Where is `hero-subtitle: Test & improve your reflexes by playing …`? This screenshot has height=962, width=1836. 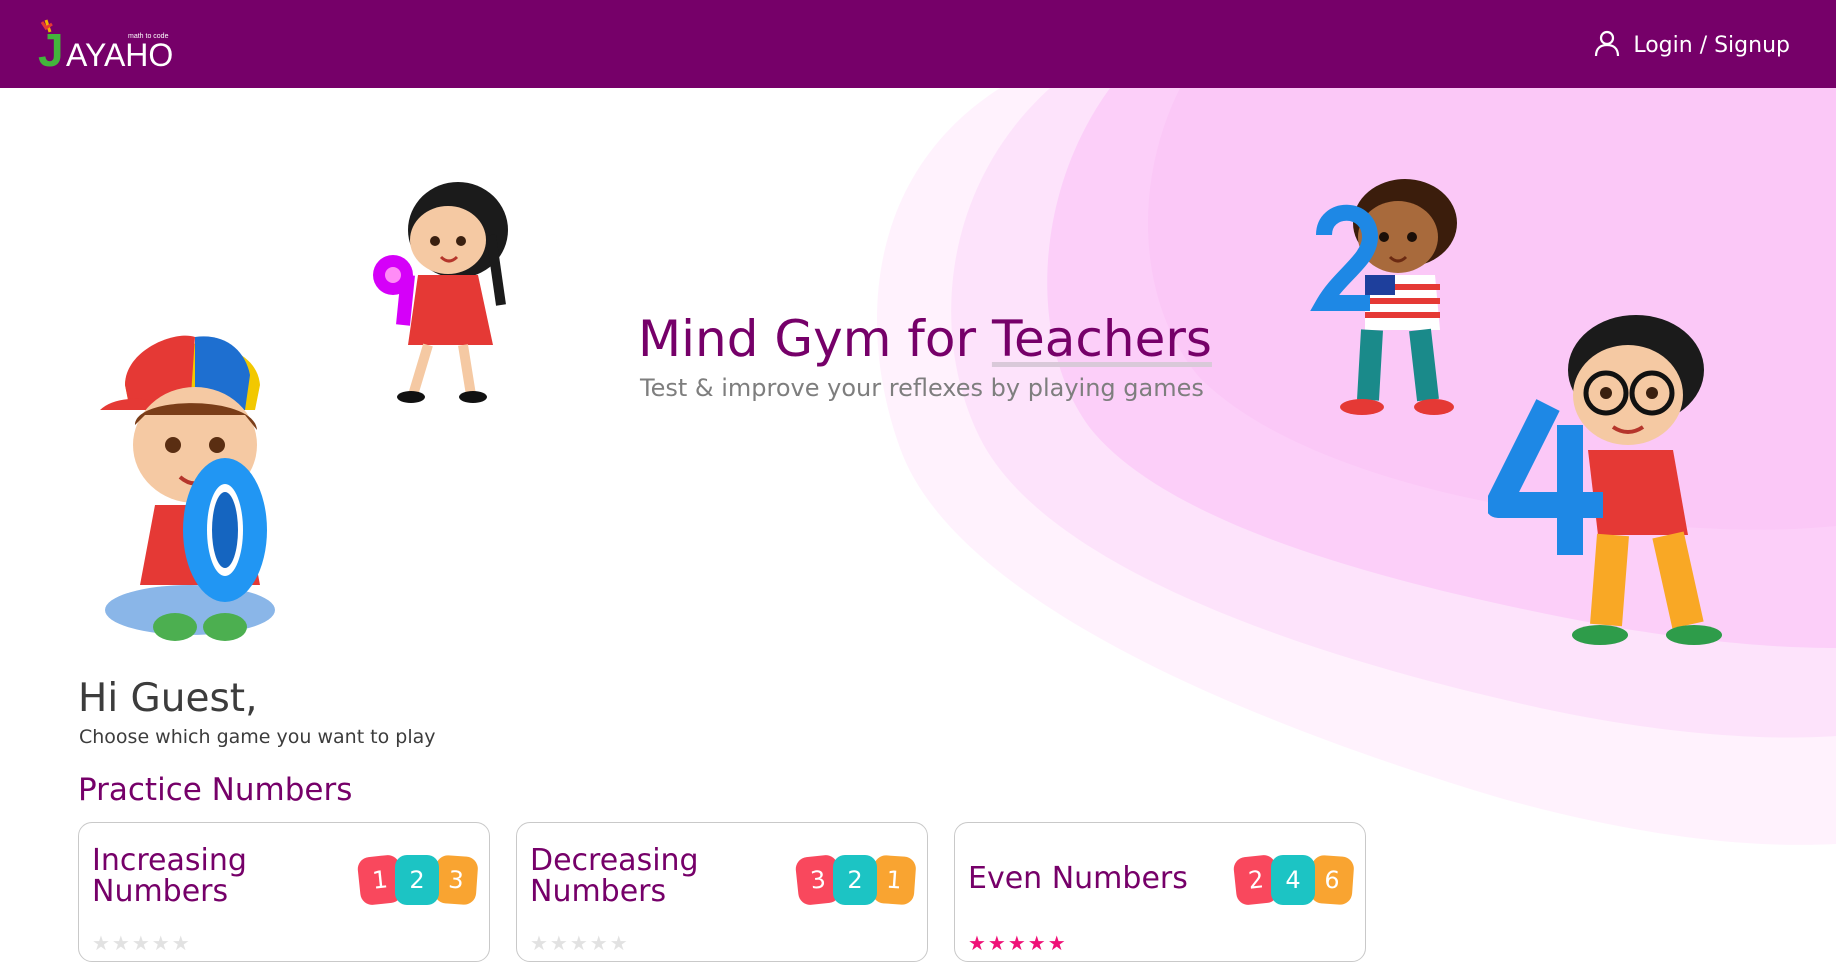
hero-subtitle: Test & improve your reflexes by playing … is located at coordinates (922, 388).